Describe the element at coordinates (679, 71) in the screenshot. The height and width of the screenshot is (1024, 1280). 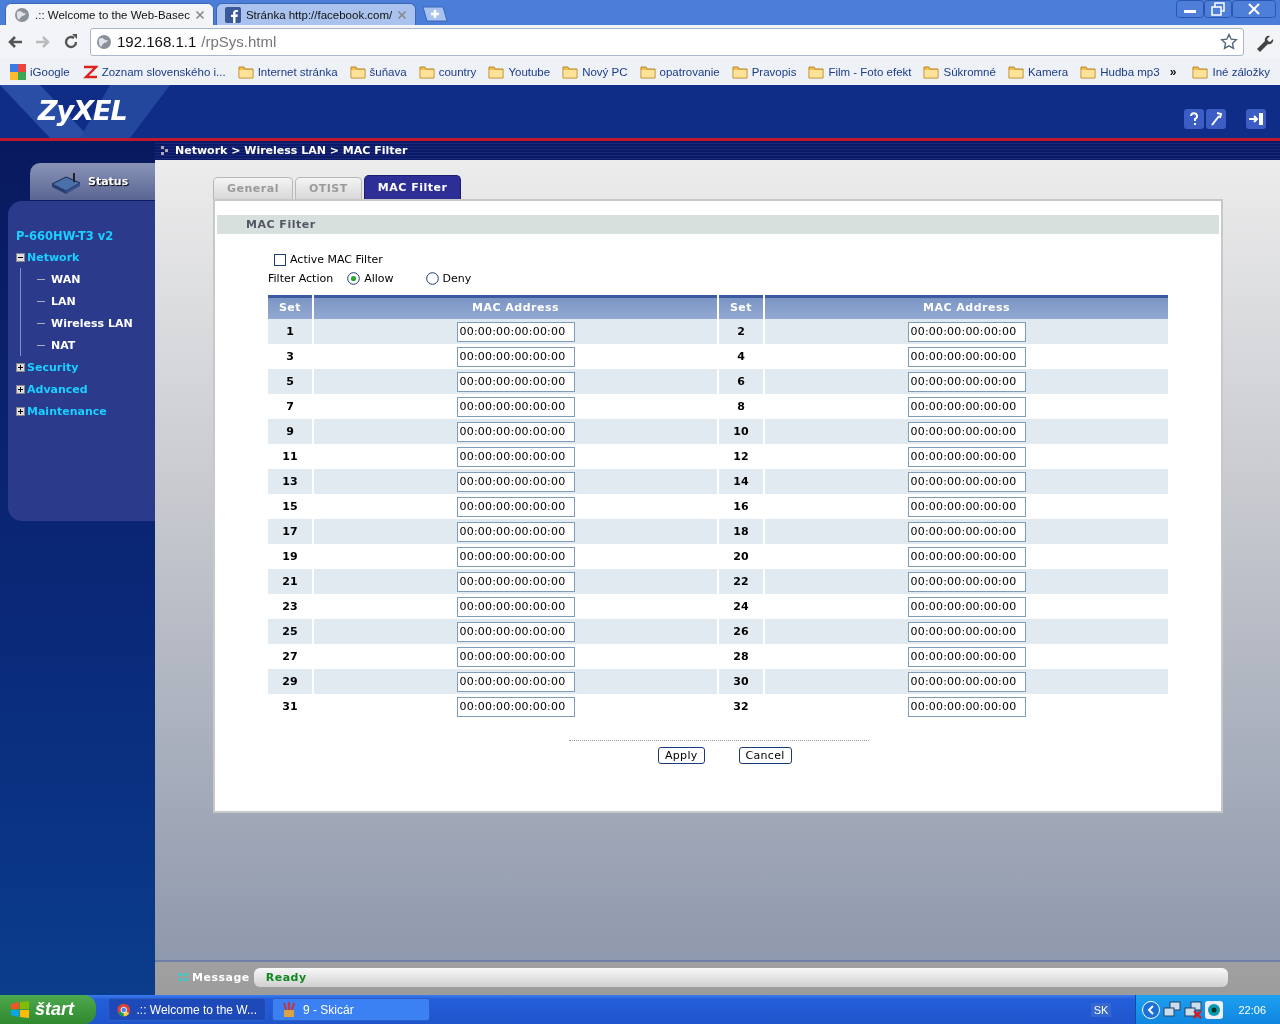
I see `bookmark: opatrovanie` at that location.